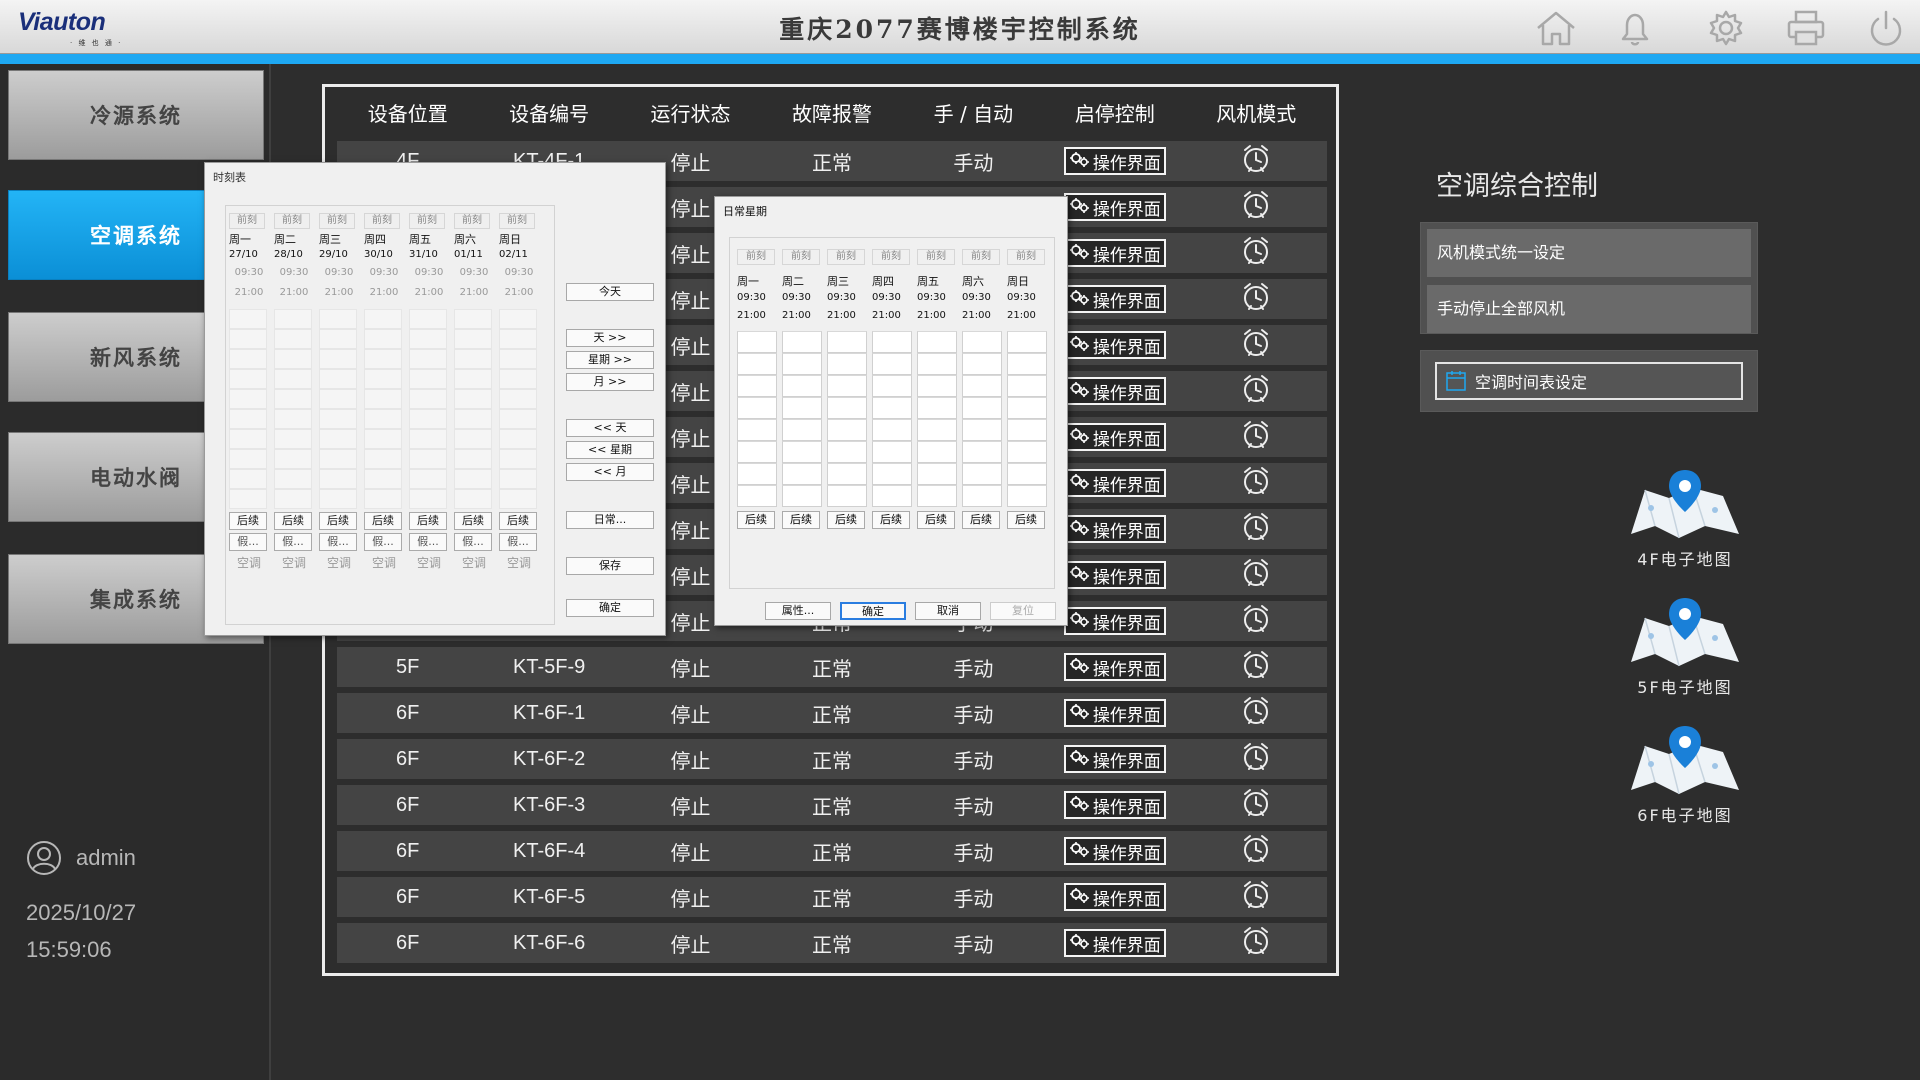 The width and height of the screenshot is (1920, 1080). Describe the element at coordinates (1589, 253) in the screenshot. I see `fan-mode-uniform-button: 风机模式统一设定` at that location.